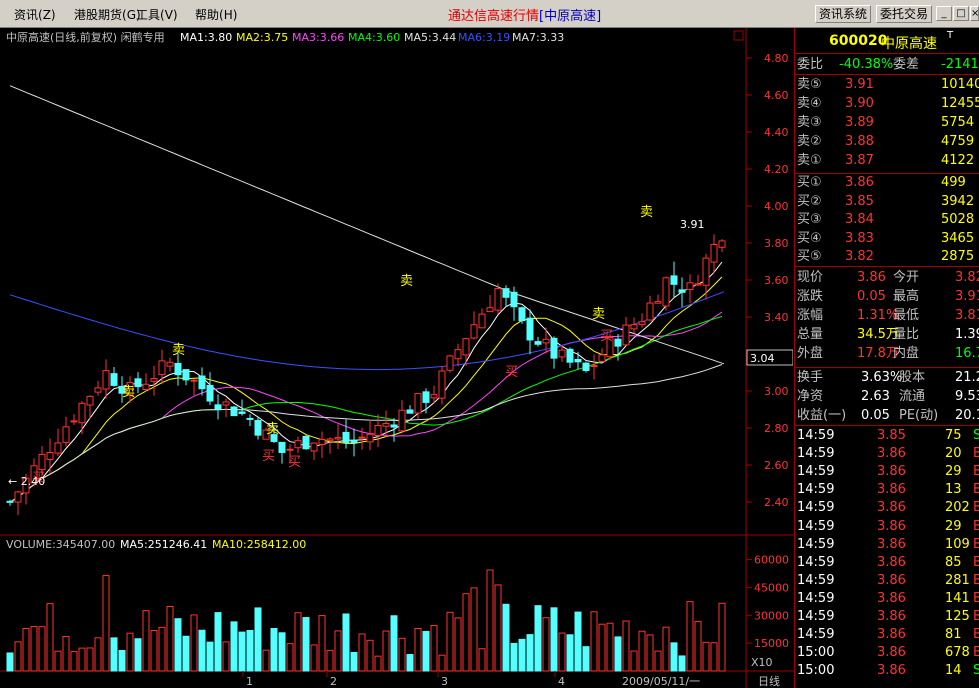 The width and height of the screenshot is (979, 688). I want to click on y-tick-label: 2.80, so click(776, 428).